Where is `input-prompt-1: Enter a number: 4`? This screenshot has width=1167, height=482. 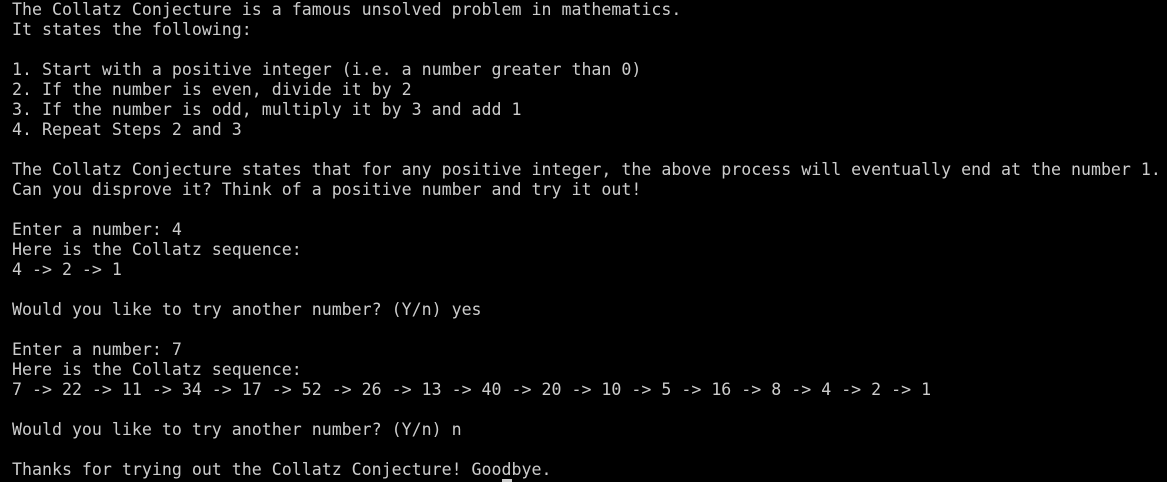
input-prompt-1: Enter a number: 4 is located at coordinates (97, 229).